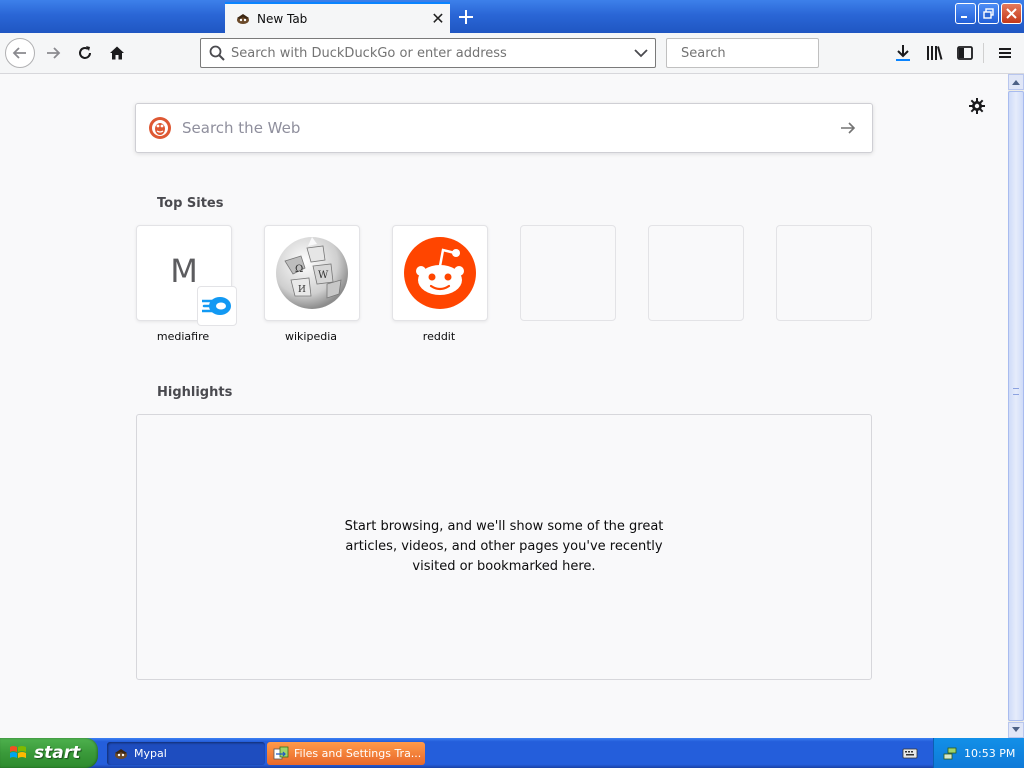 The image size is (1024, 768). Describe the element at coordinates (965, 13) in the screenshot. I see `minimize-button` at that location.